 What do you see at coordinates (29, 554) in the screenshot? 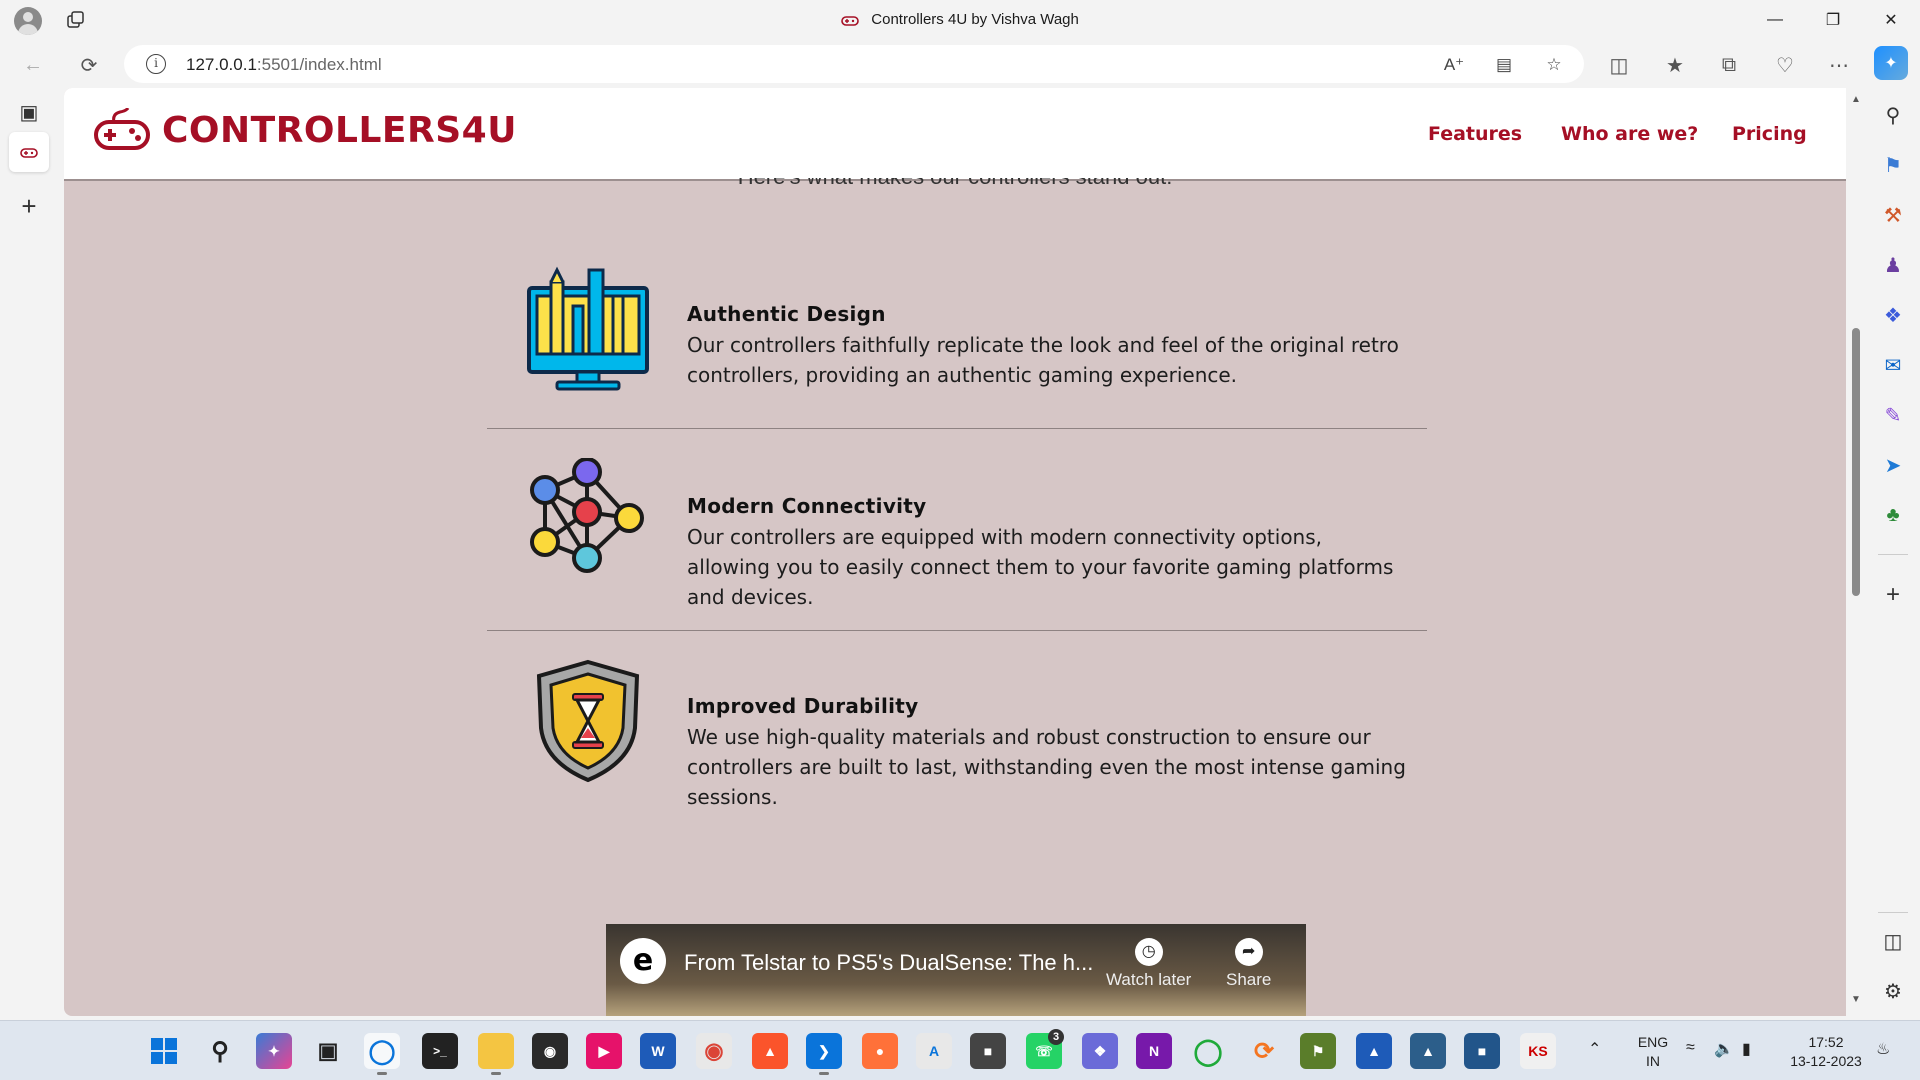
I see `vertical-tabs-panel: ▣ +` at bounding box center [29, 554].